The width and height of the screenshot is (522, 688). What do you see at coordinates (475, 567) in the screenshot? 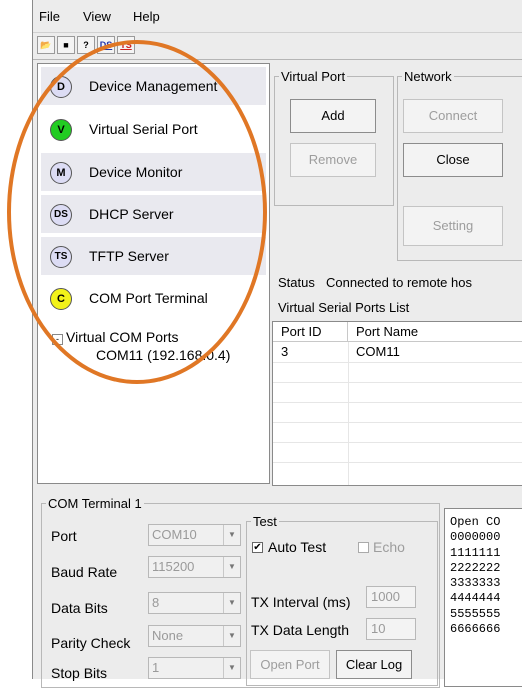
I see `log-line: 2222222` at bounding box center [475, 567].